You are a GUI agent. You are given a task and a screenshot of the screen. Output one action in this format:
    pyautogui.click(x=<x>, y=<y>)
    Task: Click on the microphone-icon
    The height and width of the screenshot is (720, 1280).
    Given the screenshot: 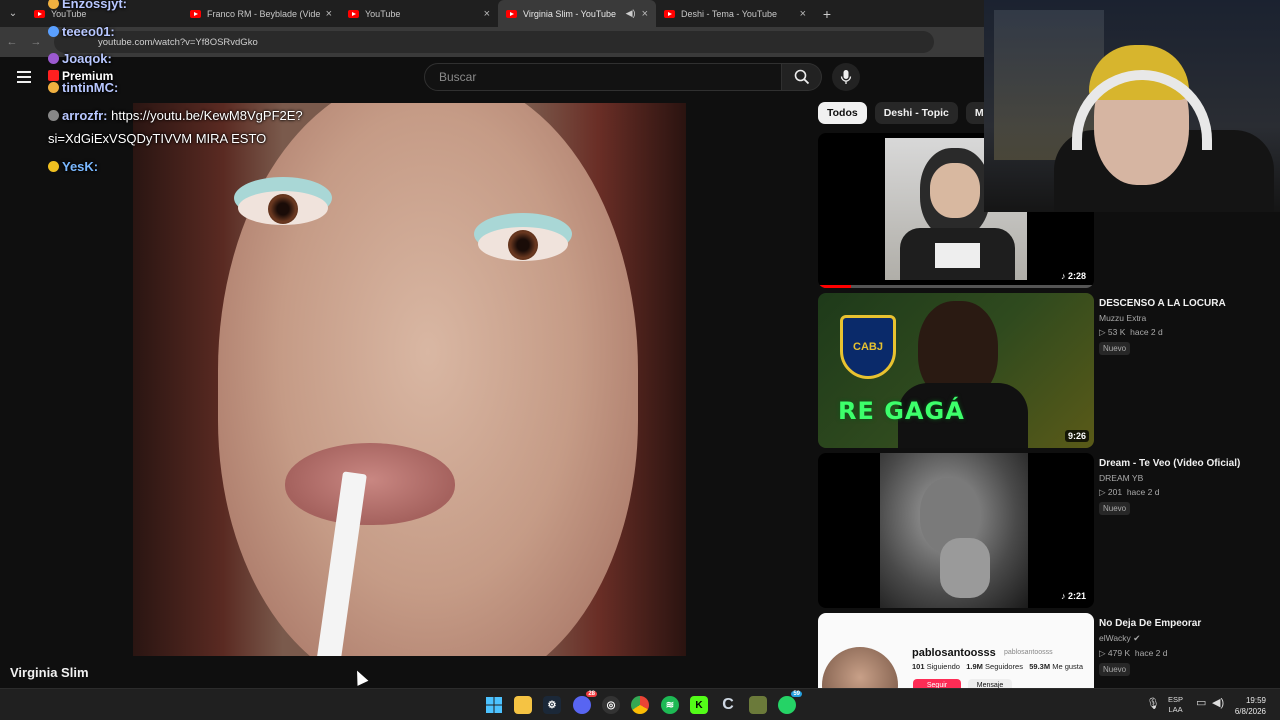 What is the action you would take?
    pyautogui.click(x=846, y=77)
    